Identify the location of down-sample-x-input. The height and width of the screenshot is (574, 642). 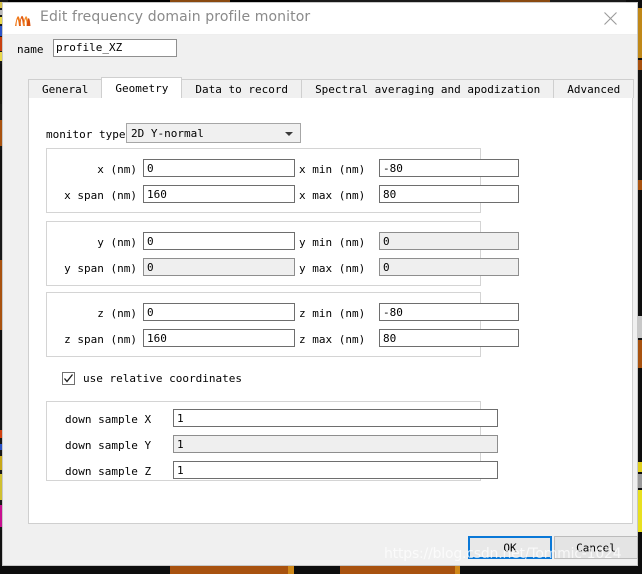
(335, 418).